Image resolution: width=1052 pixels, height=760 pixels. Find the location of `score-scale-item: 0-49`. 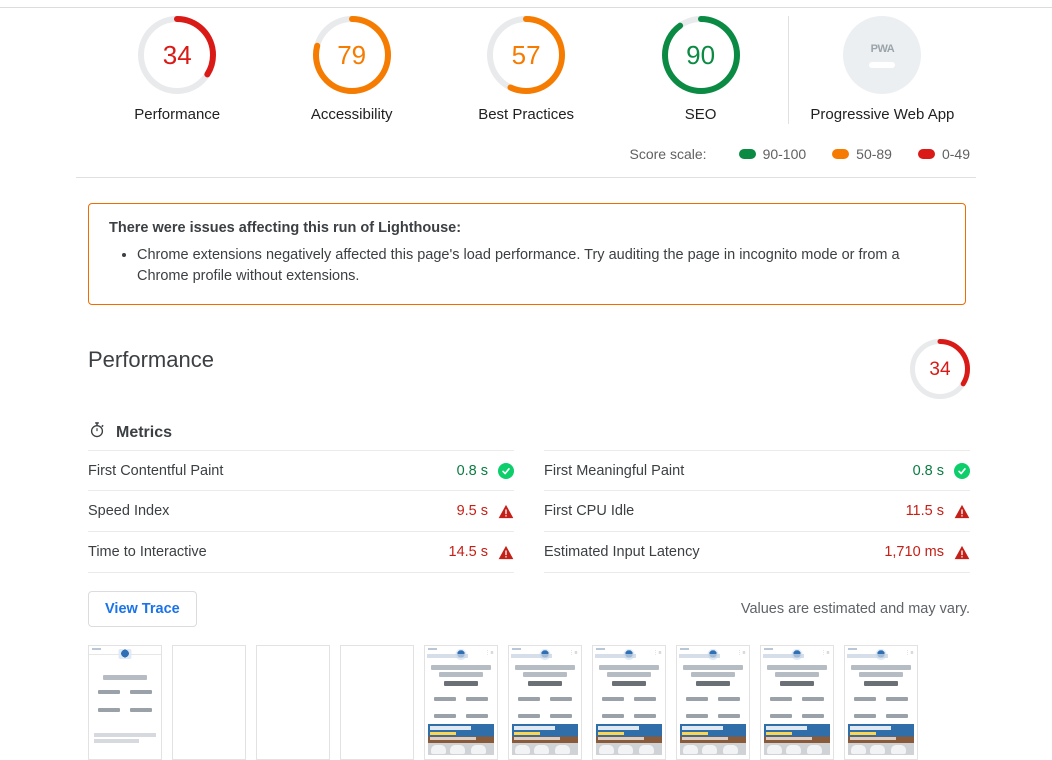

score-scale-item: 0-49 is located at coordinates (943, 154).